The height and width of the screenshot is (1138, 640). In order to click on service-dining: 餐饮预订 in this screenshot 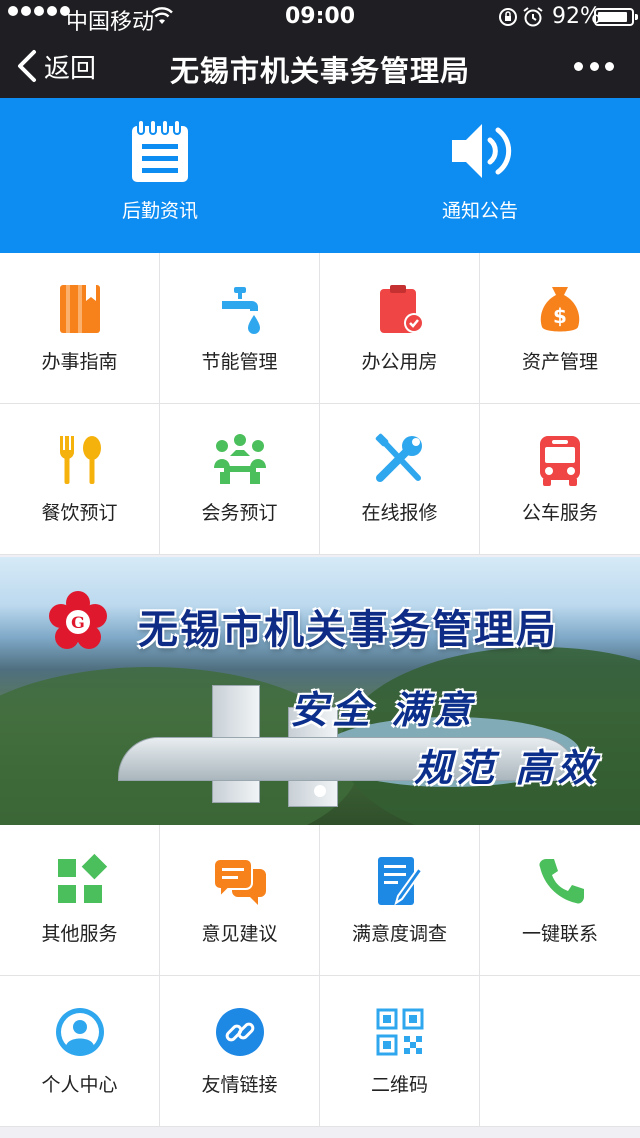, I will do `click(80, 479)`.